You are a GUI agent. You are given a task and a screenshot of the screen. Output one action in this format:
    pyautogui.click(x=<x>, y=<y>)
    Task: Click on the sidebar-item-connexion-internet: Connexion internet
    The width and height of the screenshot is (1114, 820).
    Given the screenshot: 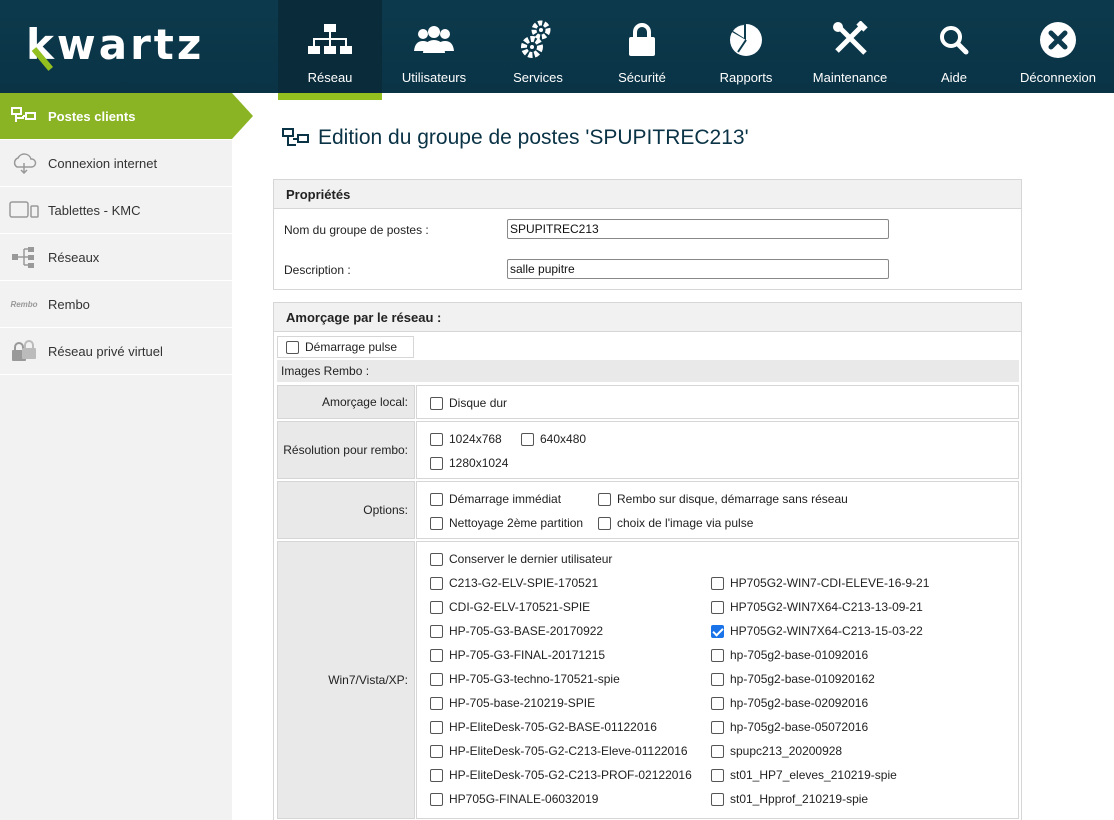 What is the action you would take?
    pyautogui.click(x=116, y=163)
    